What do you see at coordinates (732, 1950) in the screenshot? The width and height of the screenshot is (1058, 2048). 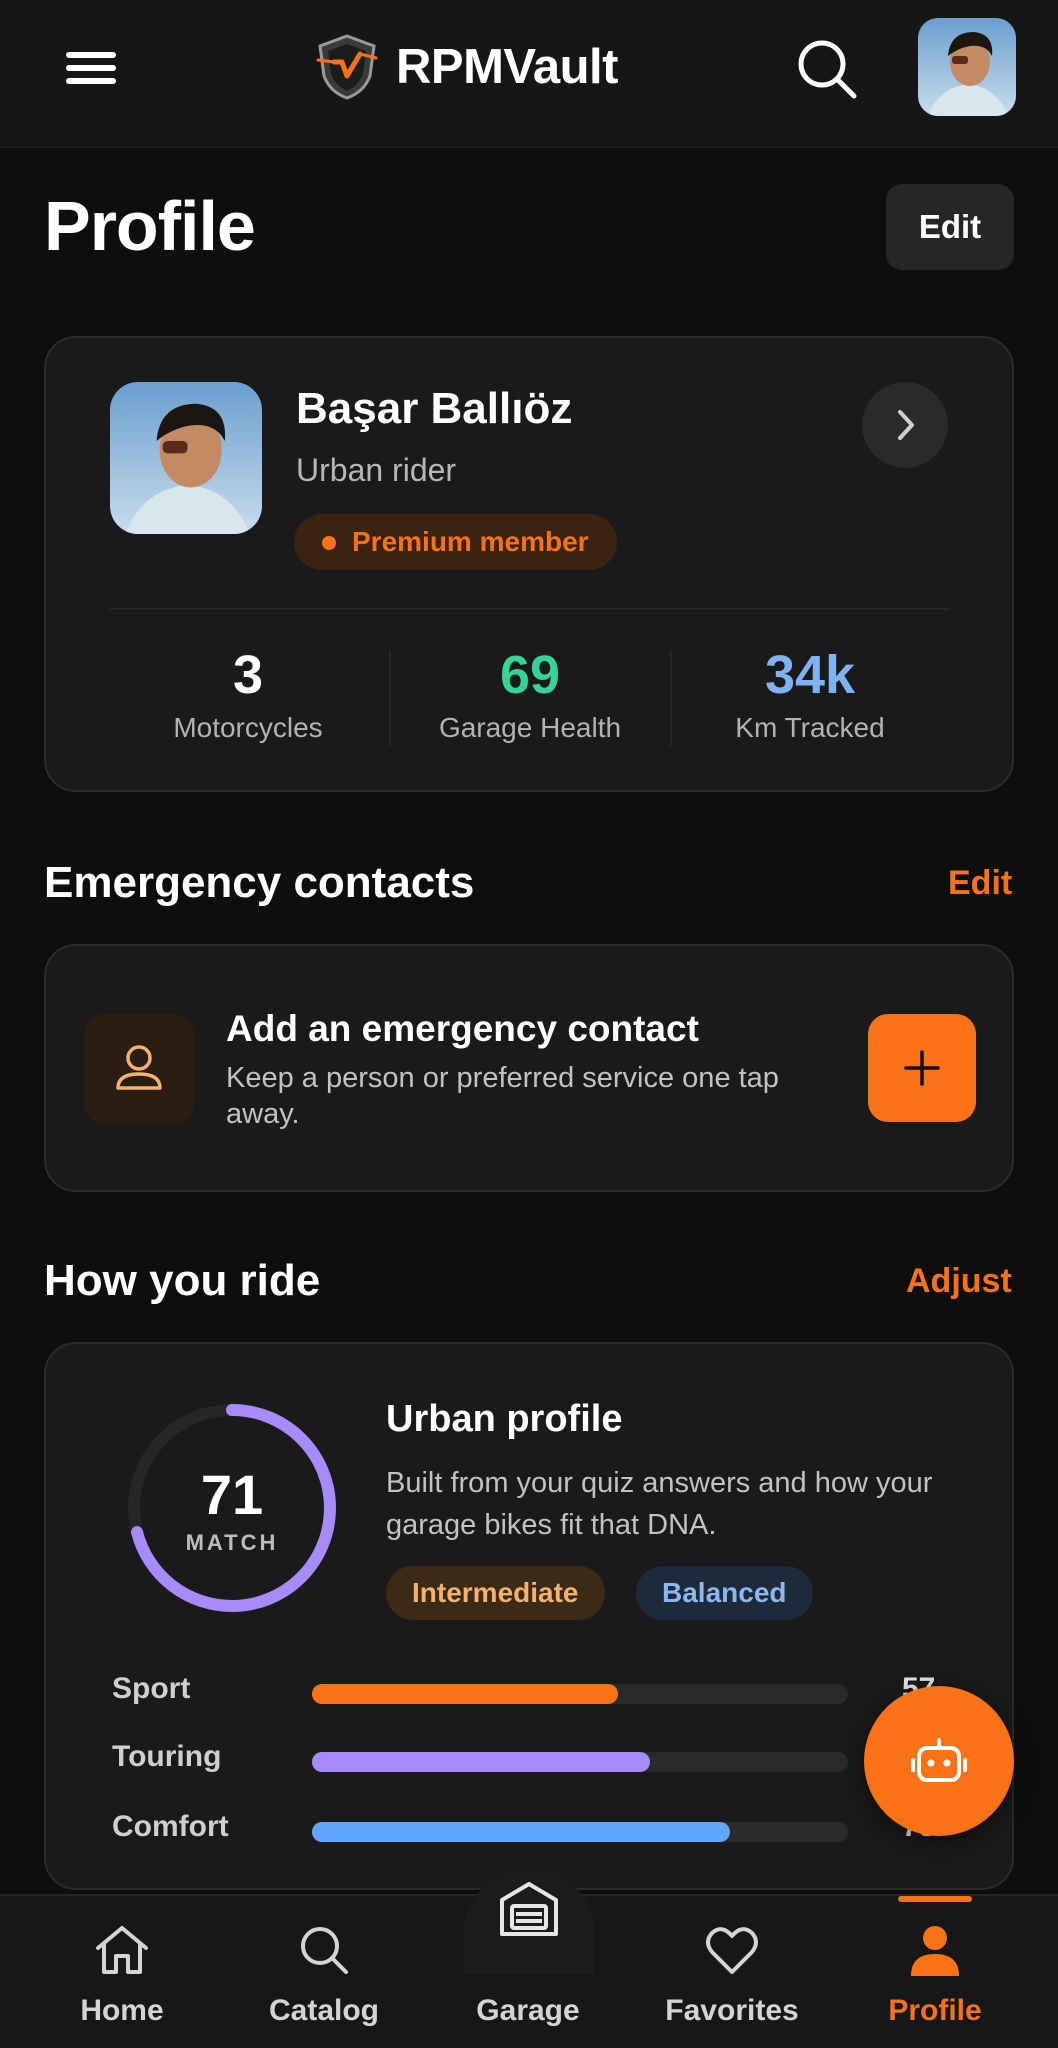 I see `heart-icon` at bounding box center [732, 1950].